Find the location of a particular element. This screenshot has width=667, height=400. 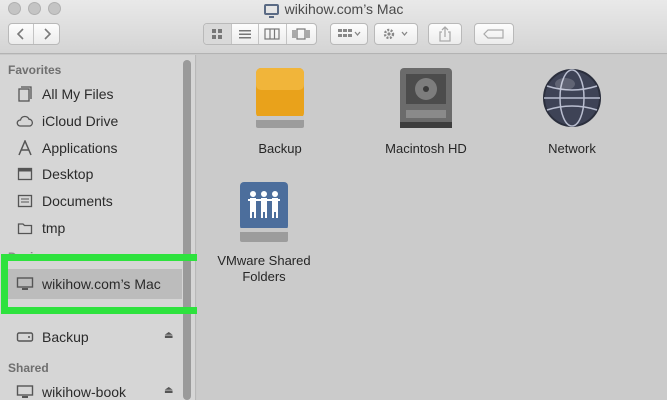

sidebar-item-applications: Applications is located at coordinates (67, 148).